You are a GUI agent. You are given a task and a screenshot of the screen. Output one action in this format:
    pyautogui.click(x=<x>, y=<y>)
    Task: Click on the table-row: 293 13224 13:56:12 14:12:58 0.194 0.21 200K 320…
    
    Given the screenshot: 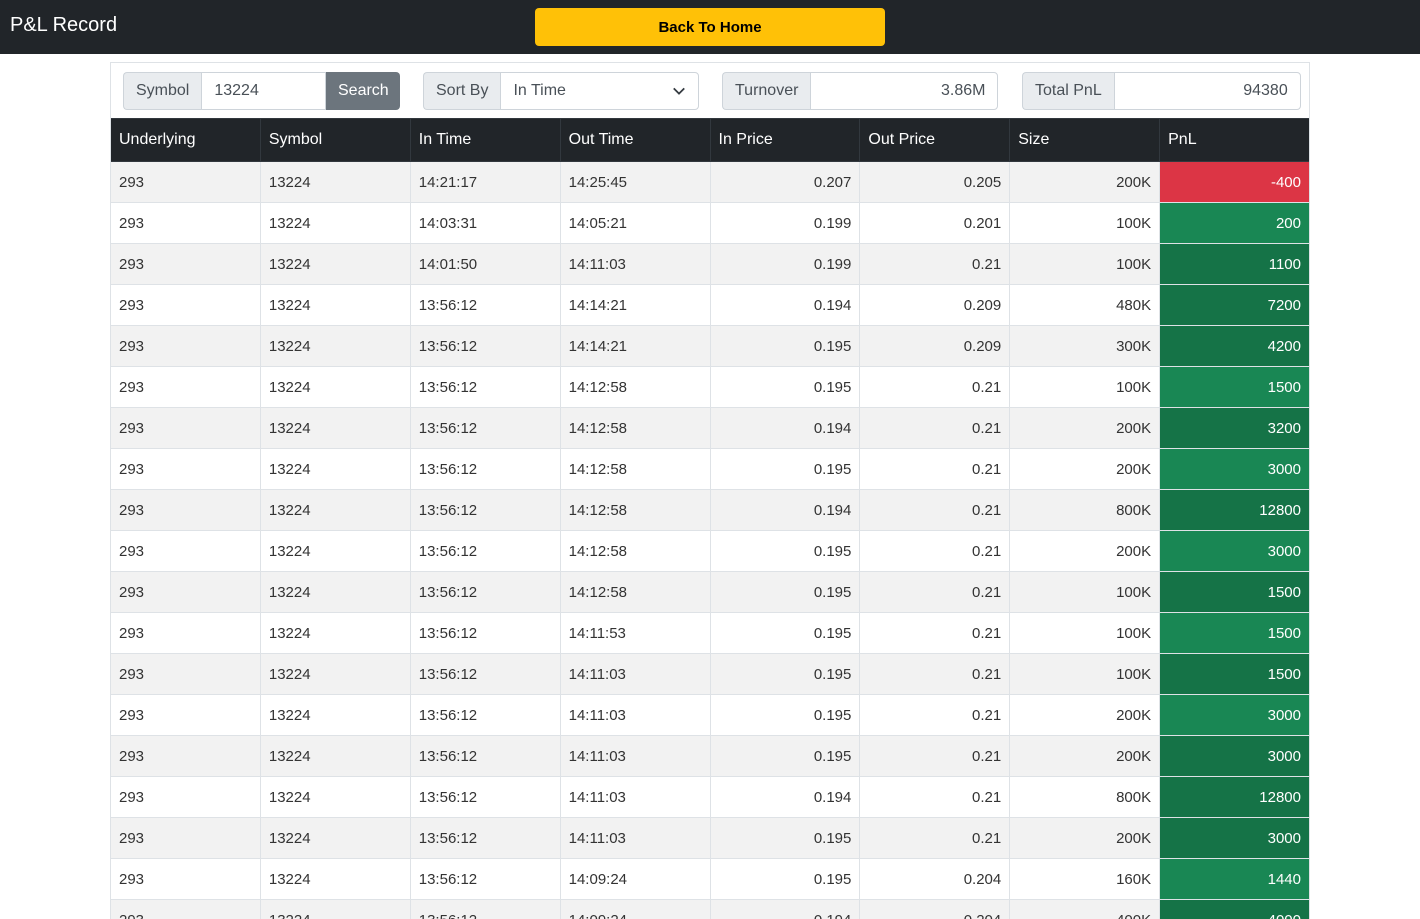 What is the action you would take?
    pyautogui.click(x=710, y=428)
    